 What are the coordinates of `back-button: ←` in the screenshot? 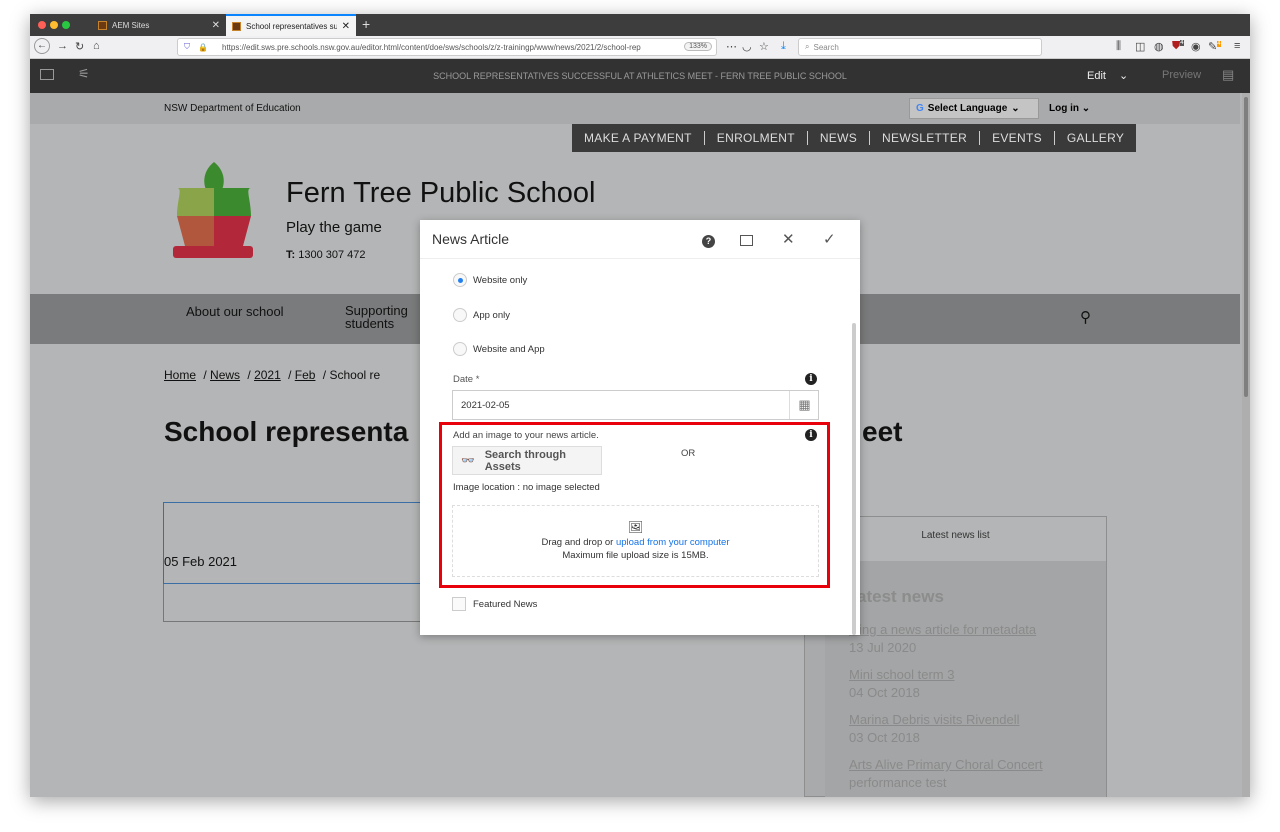 It's located at (42, 46).